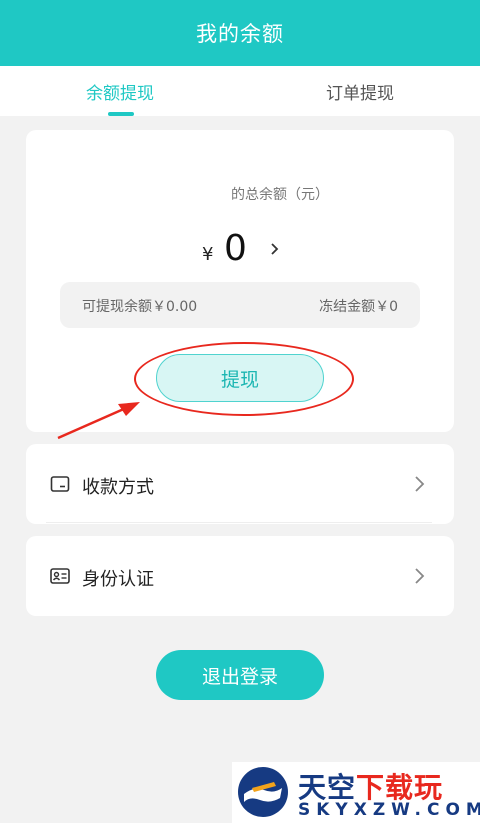 This screenshot has width=480, height=823. What do you see at coordinates (208, 254) in the screenshot?
I see `currency-symbol: ¥` at bounding box center [208, 254].